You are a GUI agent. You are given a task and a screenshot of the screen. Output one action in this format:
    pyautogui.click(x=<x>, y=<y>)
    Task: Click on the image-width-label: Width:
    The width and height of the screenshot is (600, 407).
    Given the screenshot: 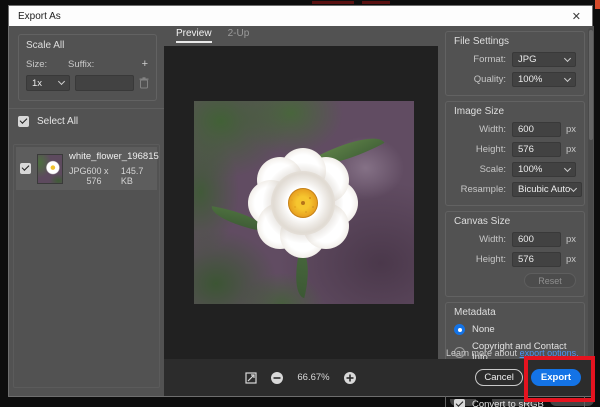 What is the action you would take?
    pyautogui.click(x=492, y=129)
    